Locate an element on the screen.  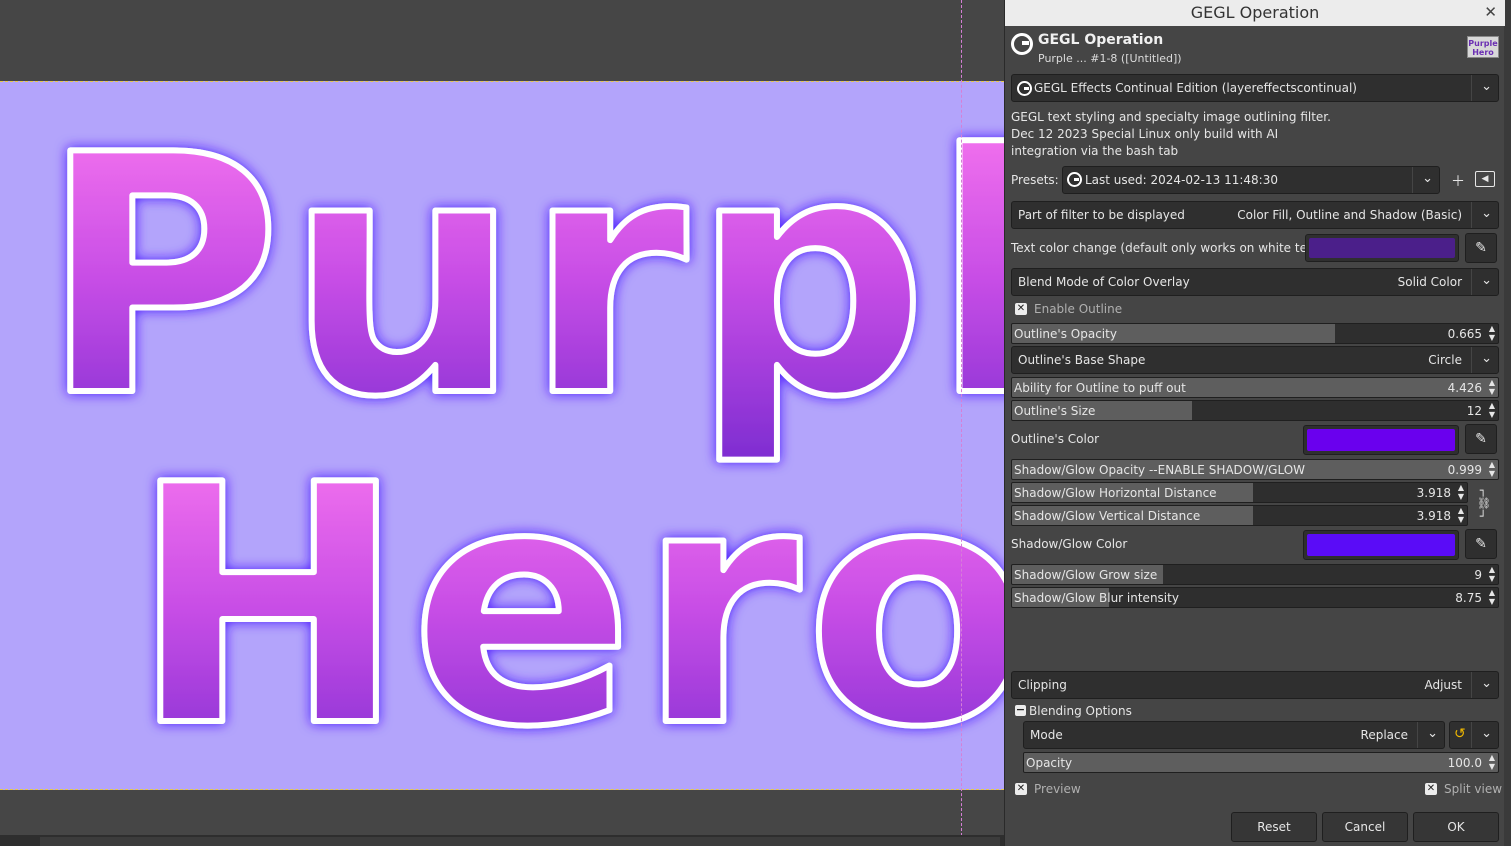
text-color-fill is located at coordinates (1382, 248).